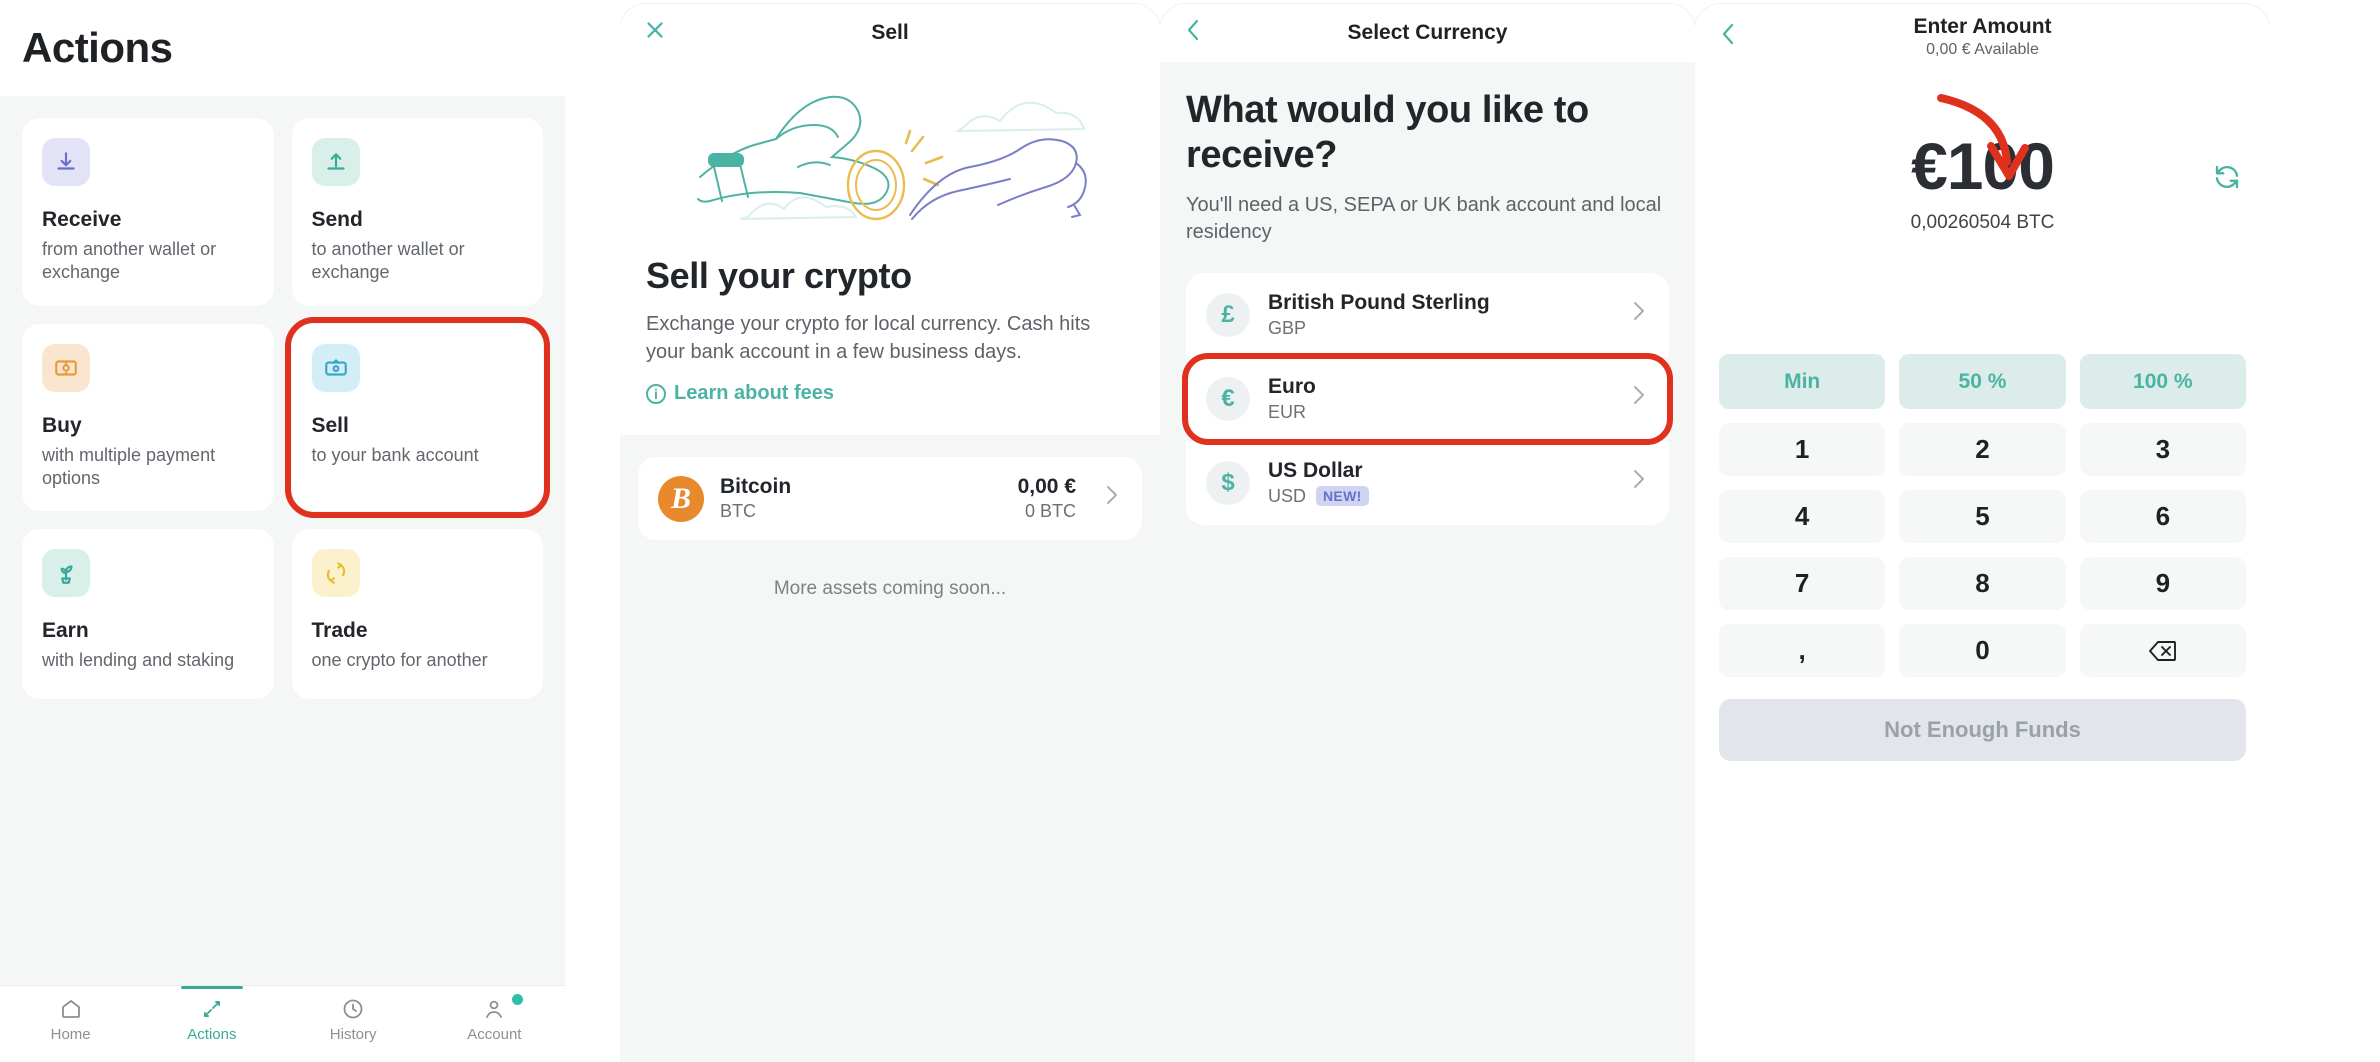 Image resolution: width=2380 pixels, height=1062 pixels. Describe the element at coordinates (756, 487) in the screenshot. I see `asset-name: Bitcoin` at that location.